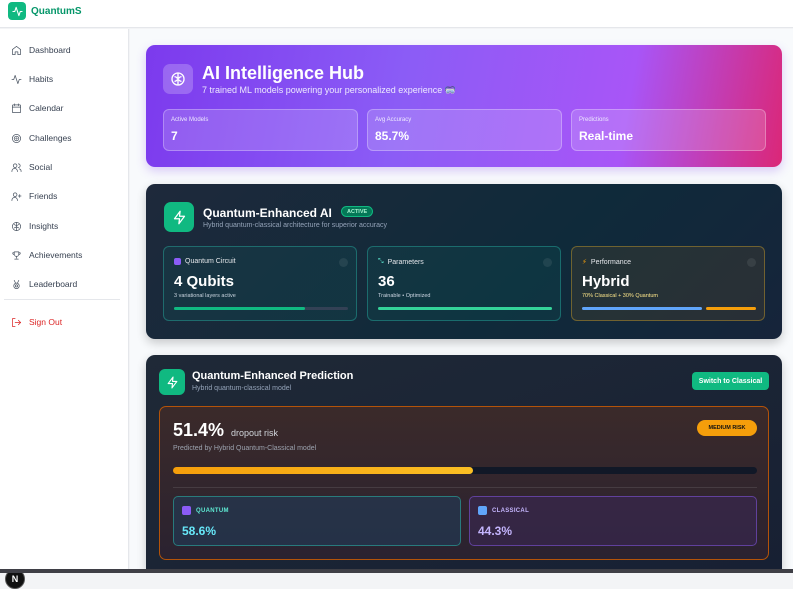 This screenshot has height=589, width=793. I want to click on stat-label: Active Models, so click(190, 120).